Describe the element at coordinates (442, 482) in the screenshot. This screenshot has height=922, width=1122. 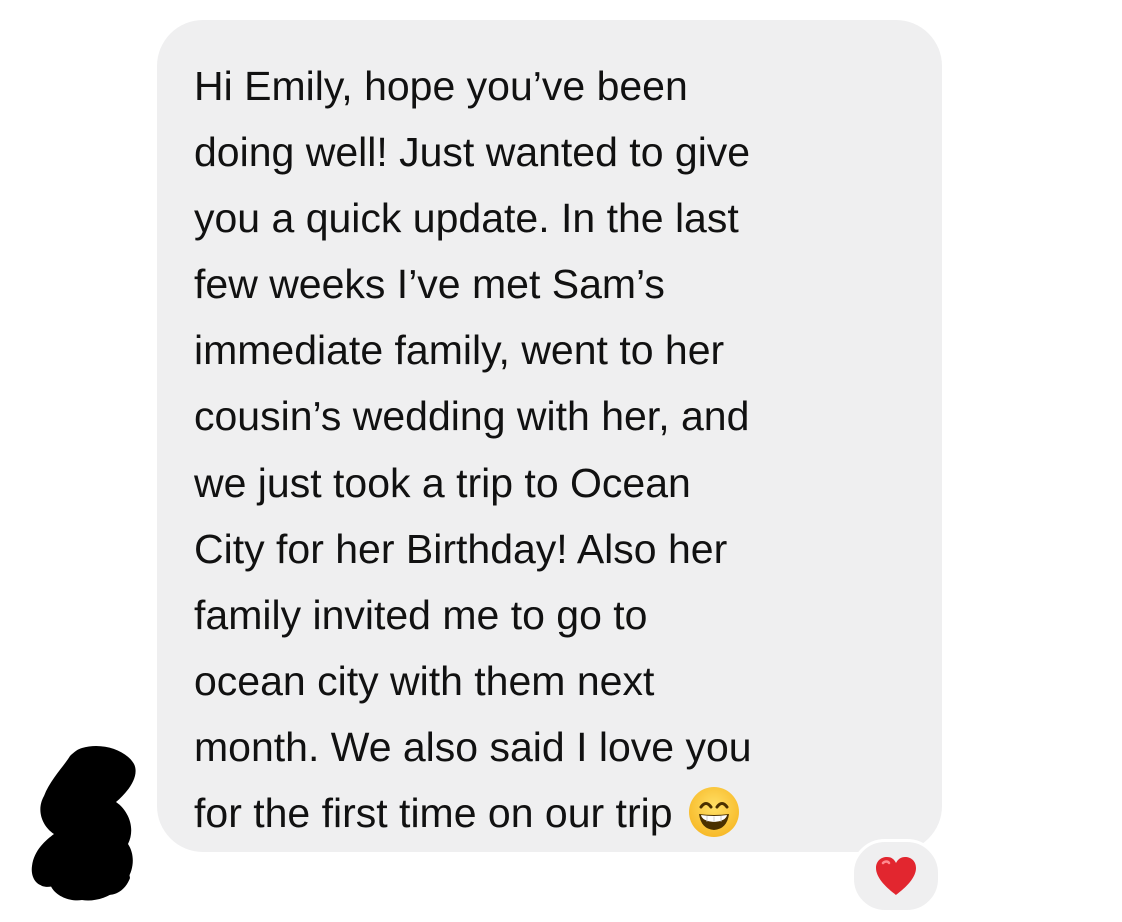
I see `message-line: we just took a trip to Ocean` at that location.